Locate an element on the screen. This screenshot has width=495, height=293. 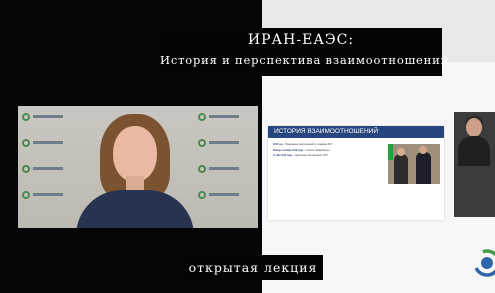
participant-body is located at coordinates (474, 151).